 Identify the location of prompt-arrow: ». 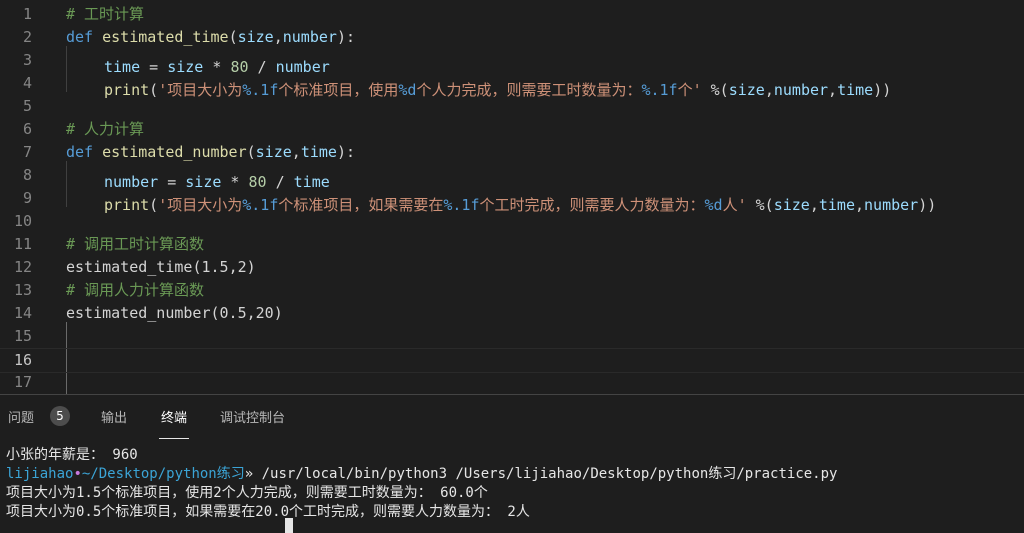
(249, 474).